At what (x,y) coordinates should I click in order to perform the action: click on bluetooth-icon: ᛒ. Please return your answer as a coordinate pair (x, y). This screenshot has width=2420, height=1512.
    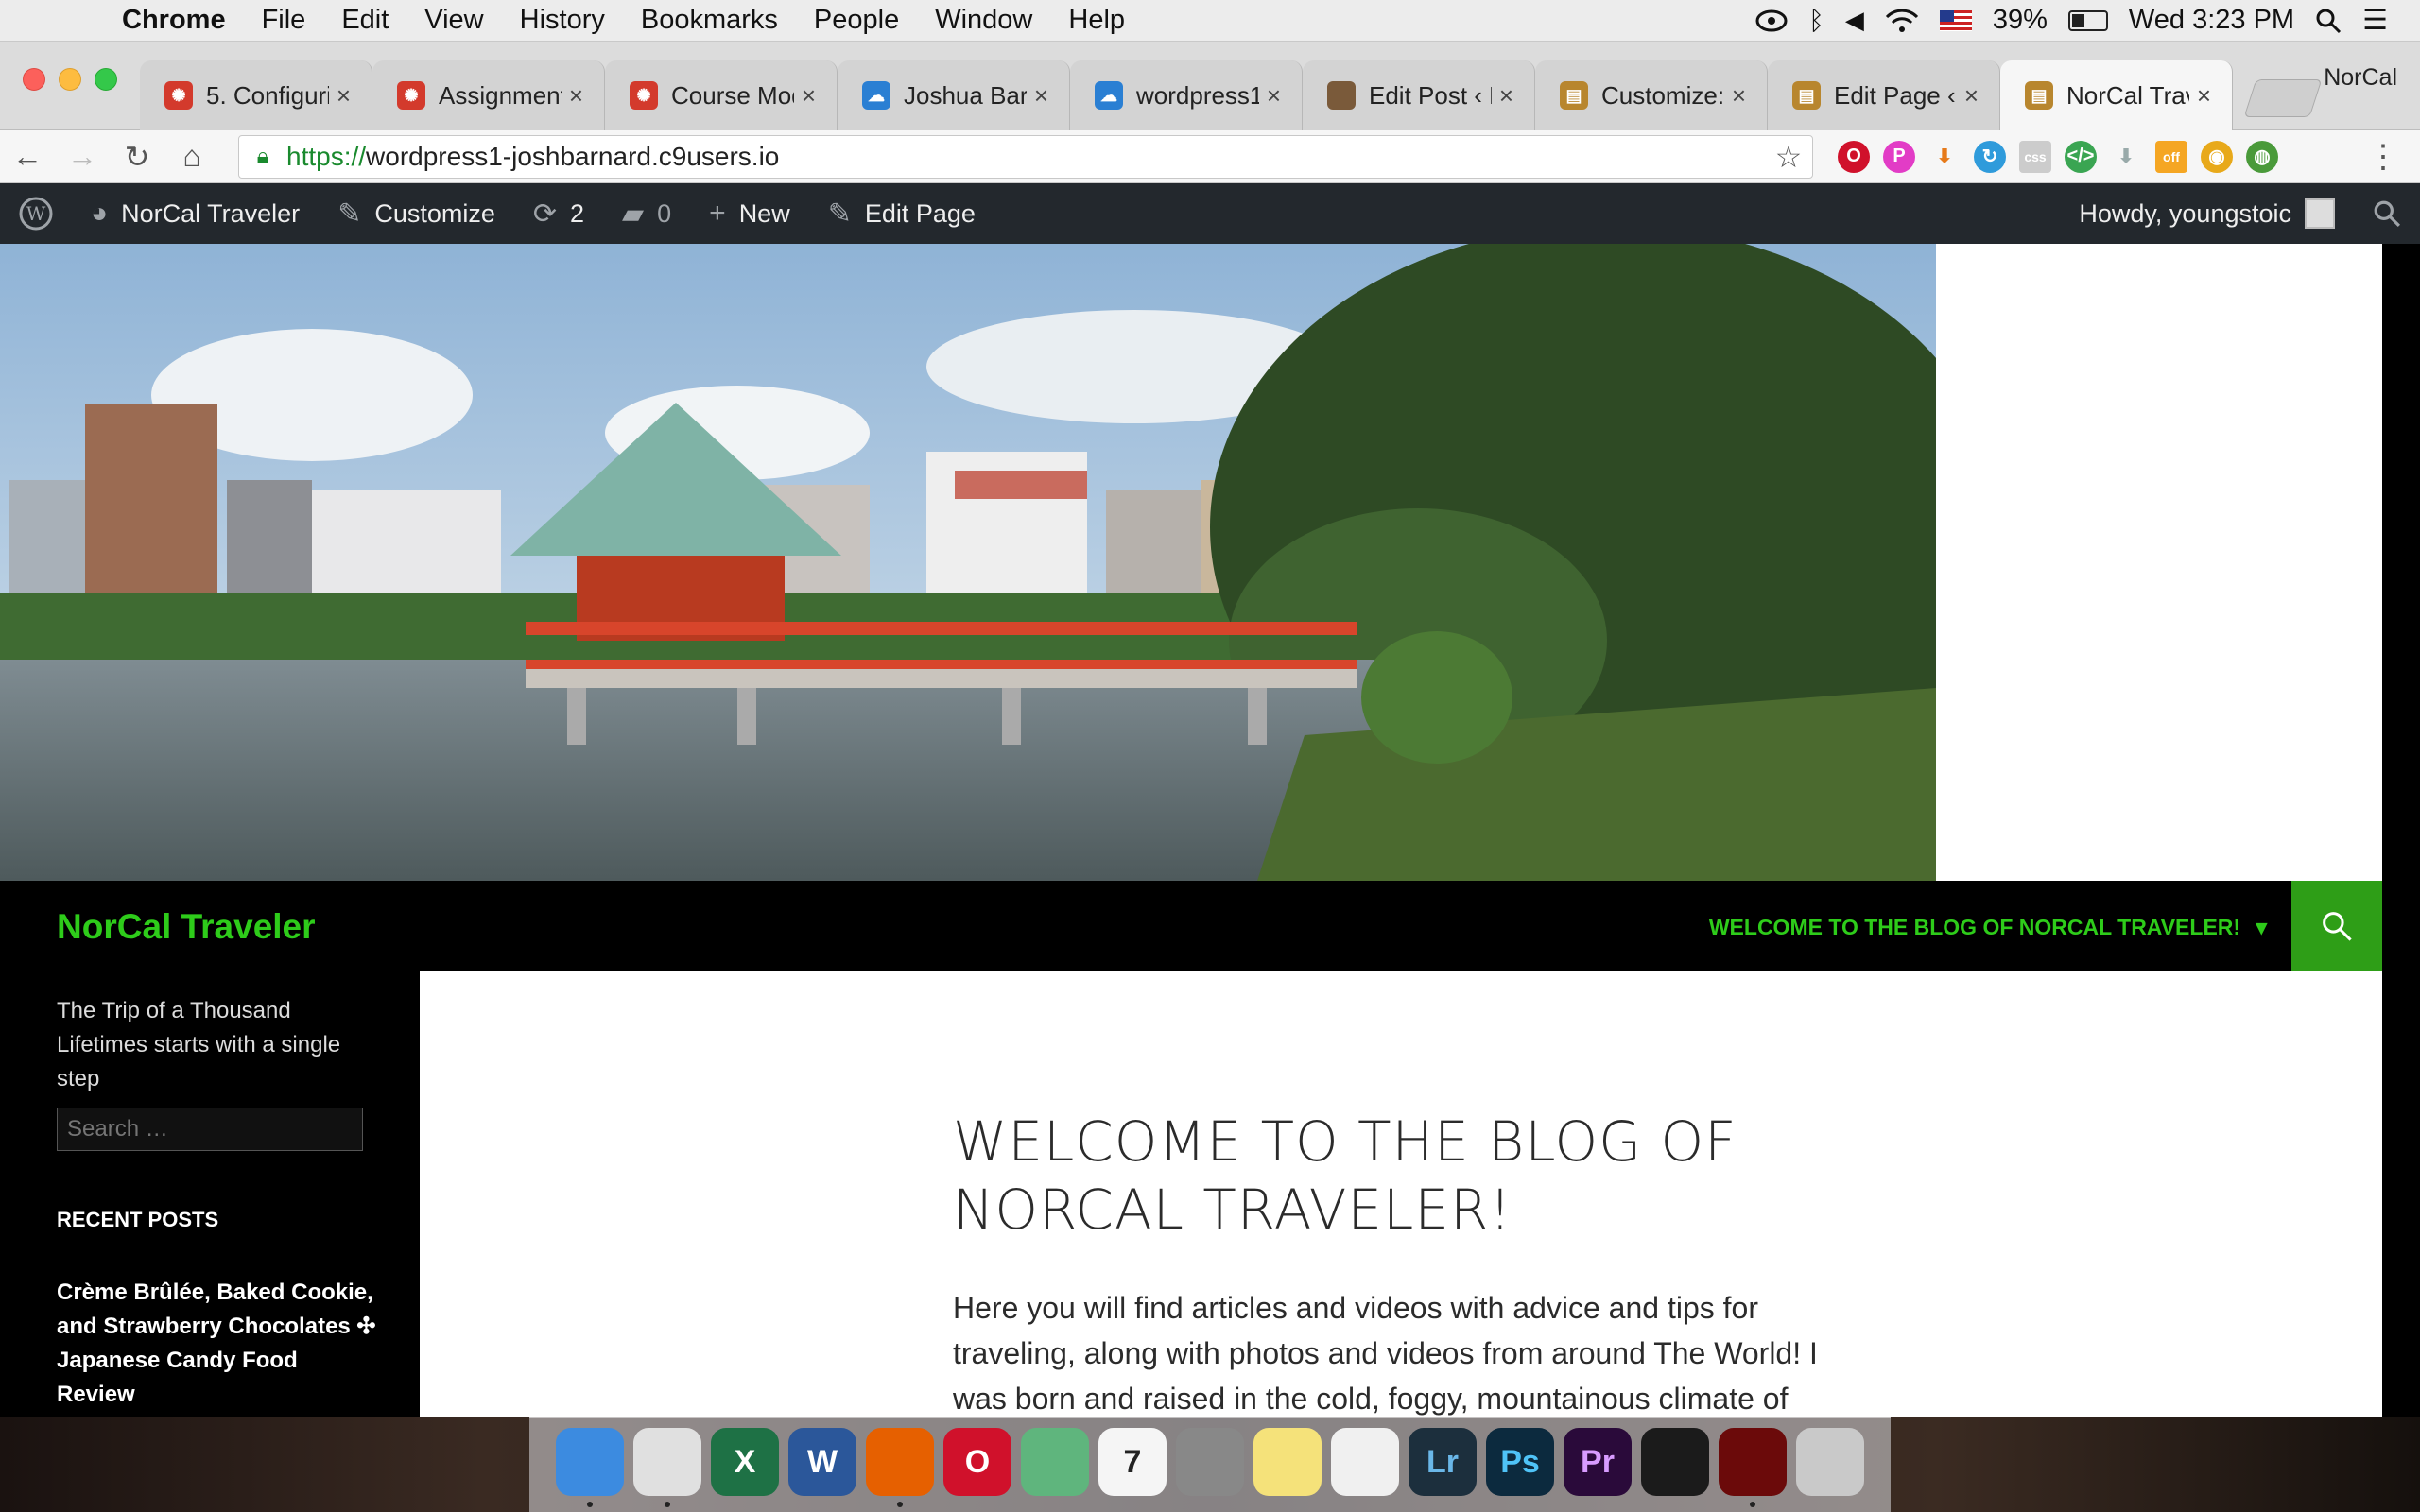
    Looking at the image, I should click on (1816, 21).